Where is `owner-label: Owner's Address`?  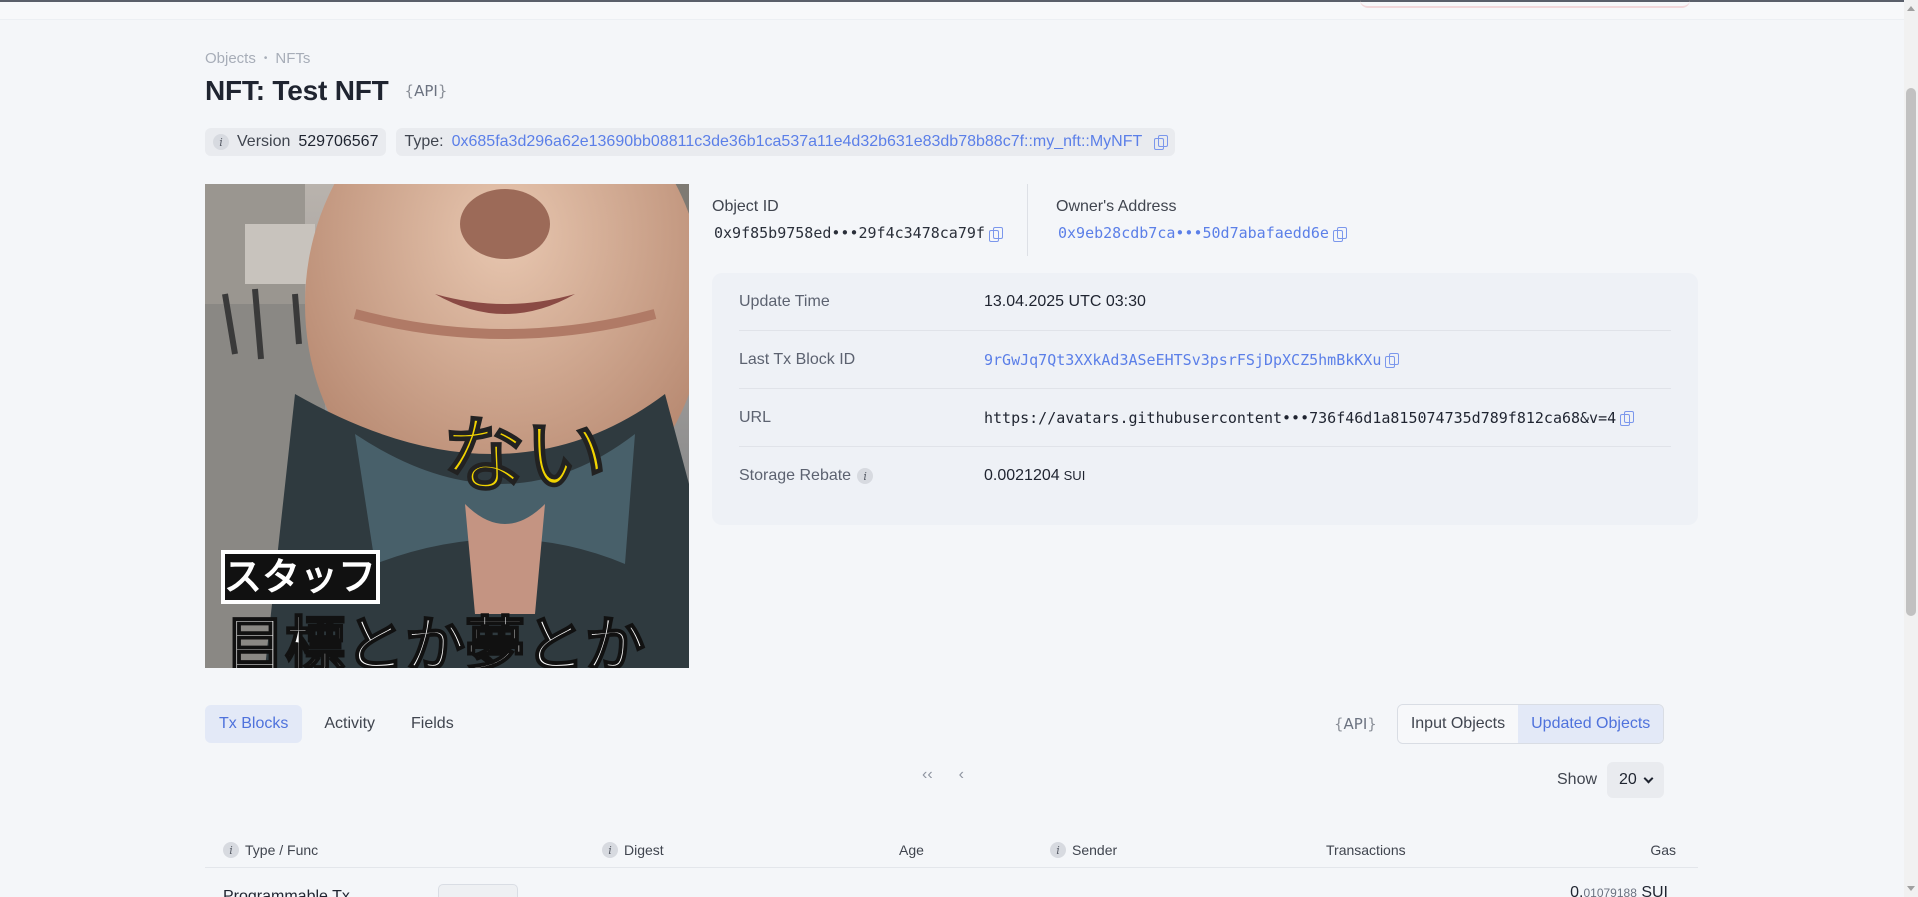
owner-label: Owner's Address is located at coordinates (1116, 206).